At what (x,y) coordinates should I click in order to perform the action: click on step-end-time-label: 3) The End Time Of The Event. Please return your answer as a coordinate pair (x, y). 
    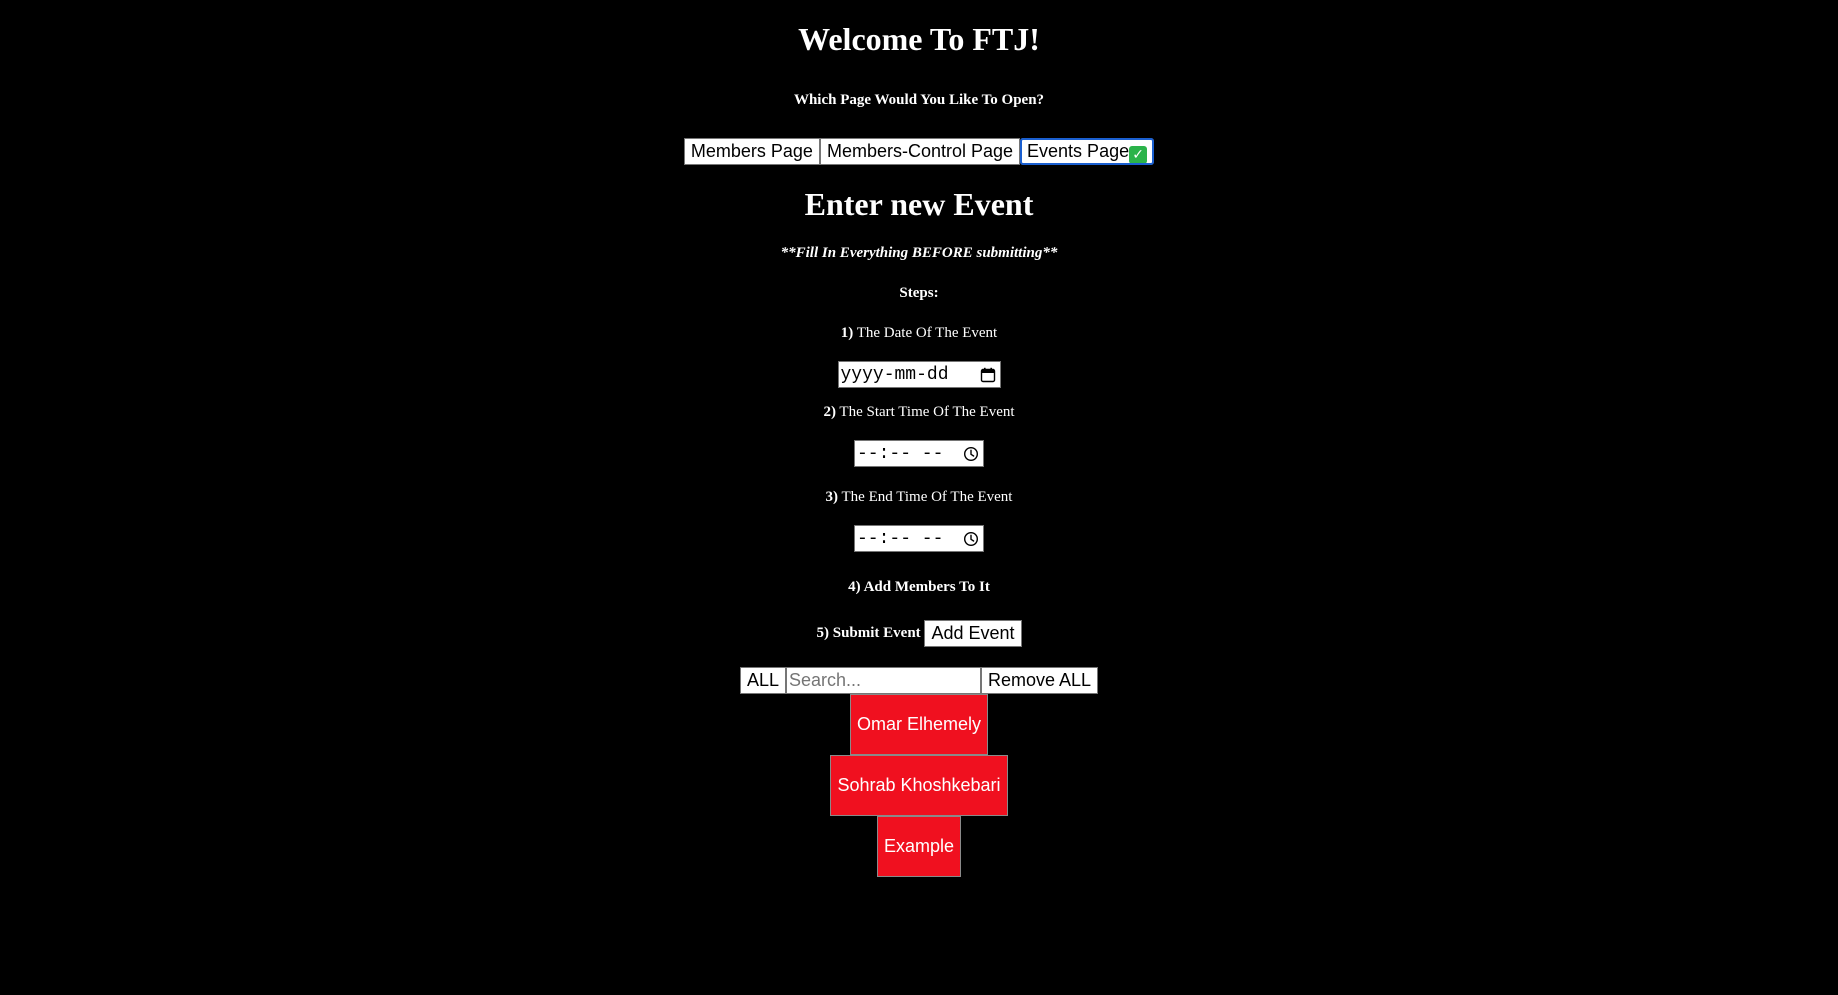
    Looking at the image, I should click on (919, 497).